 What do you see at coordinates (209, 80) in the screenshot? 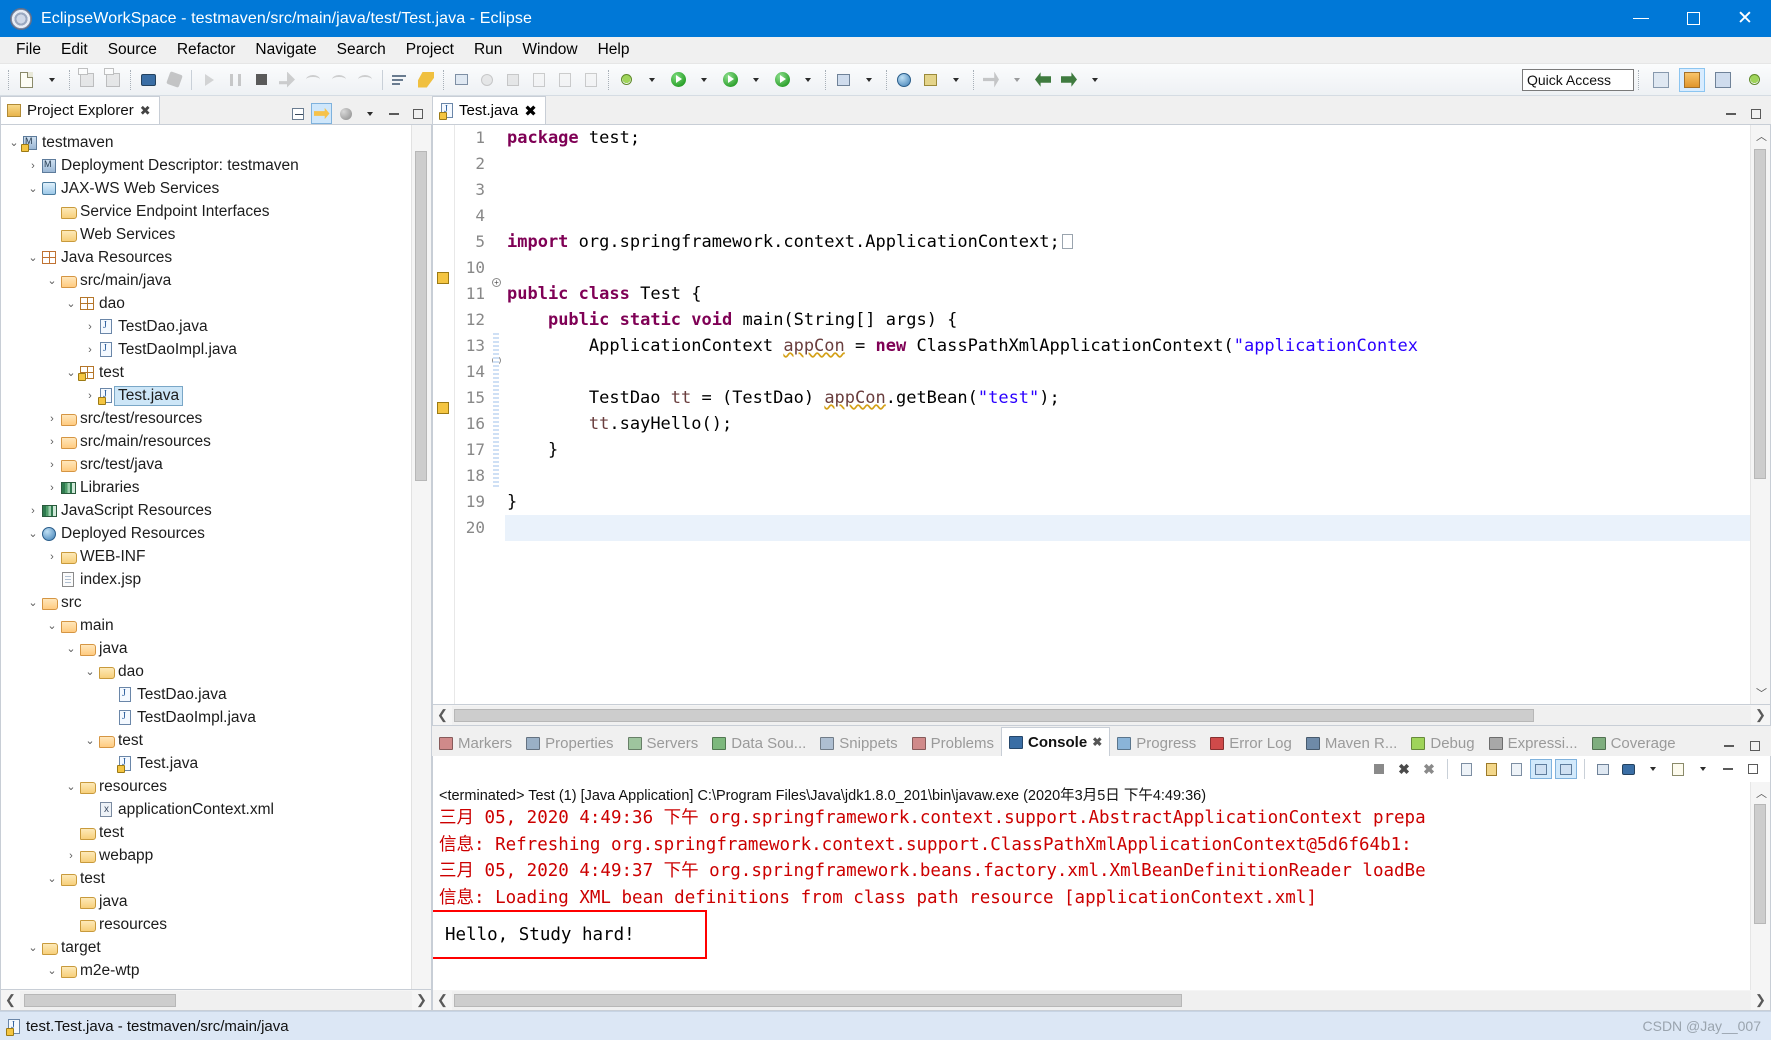
I see `resume-button` at bounding box center [209, 80].